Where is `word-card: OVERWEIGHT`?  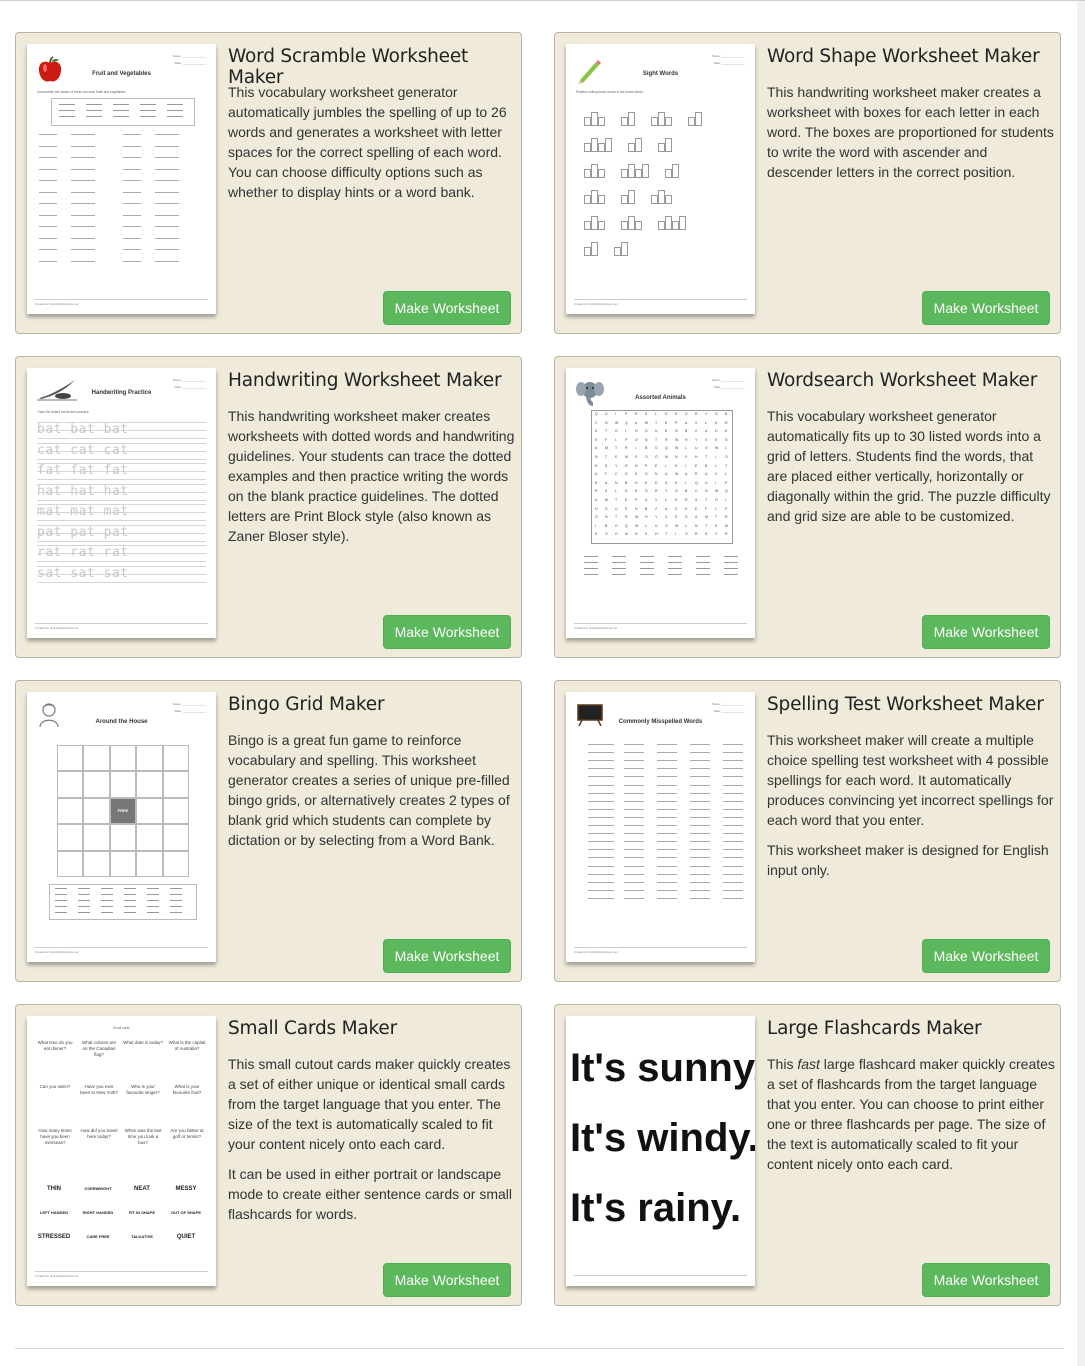 word-card: OVERWEIGHT is located at coordinates (98, 1188).